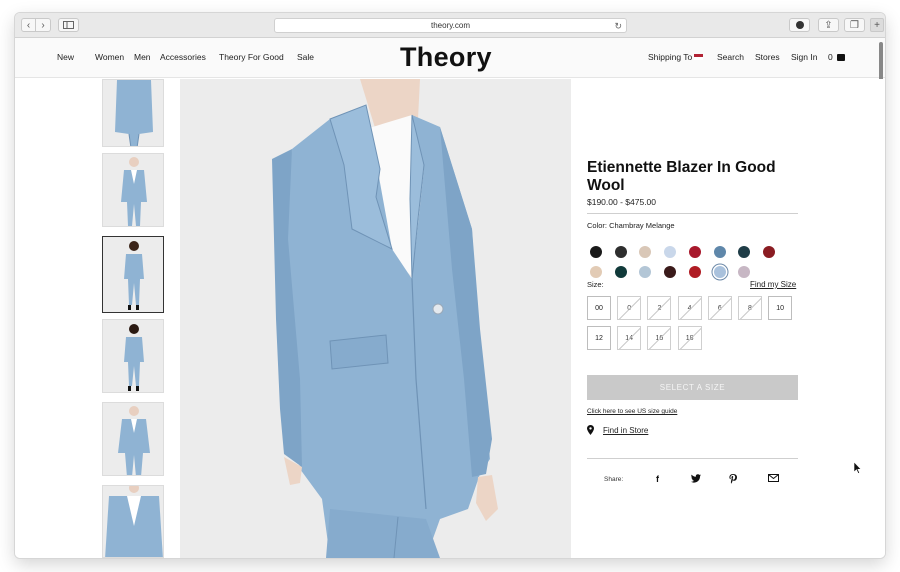 This screenshot has width=900, height=572. I want to click on size-option: 12, so click(599, 338).